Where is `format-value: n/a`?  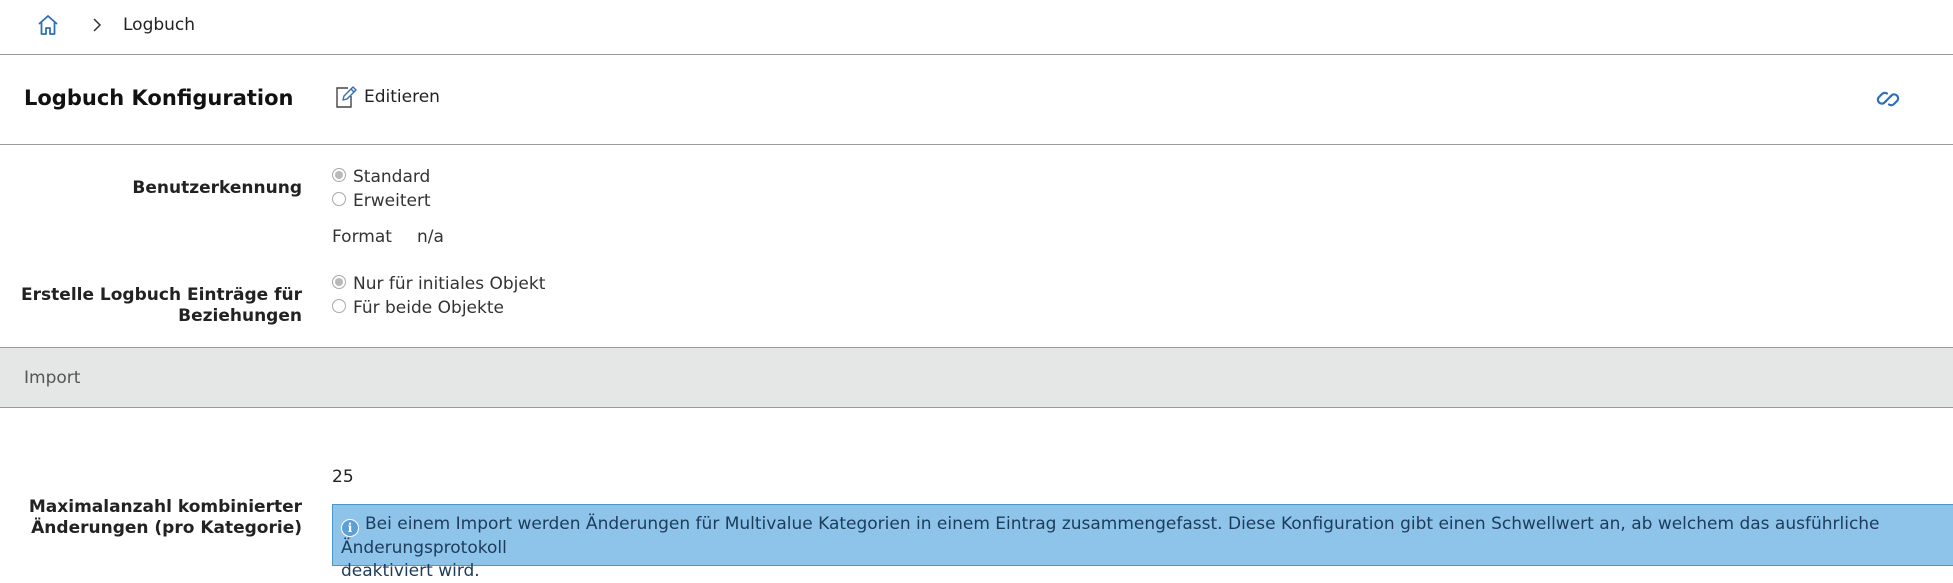 format-value: n/a is located at coordinates (430, 237).